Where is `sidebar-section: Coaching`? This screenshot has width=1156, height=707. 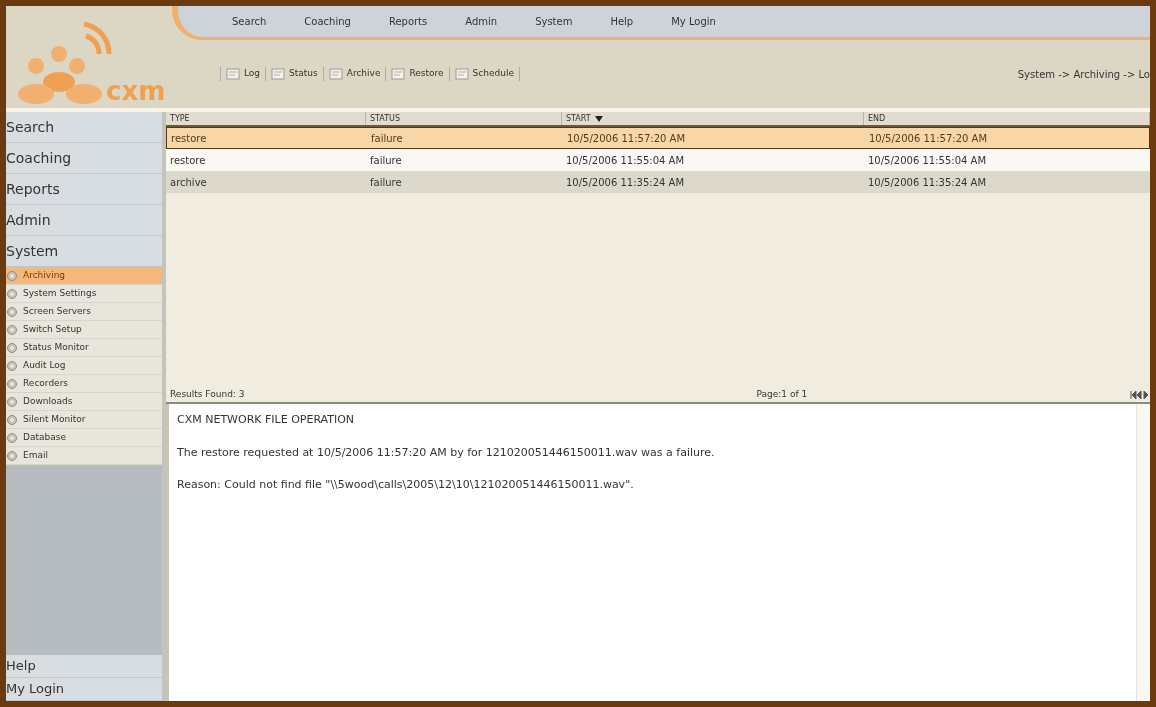 sidebar-section: Coaching is located at coordinates (84, 158).